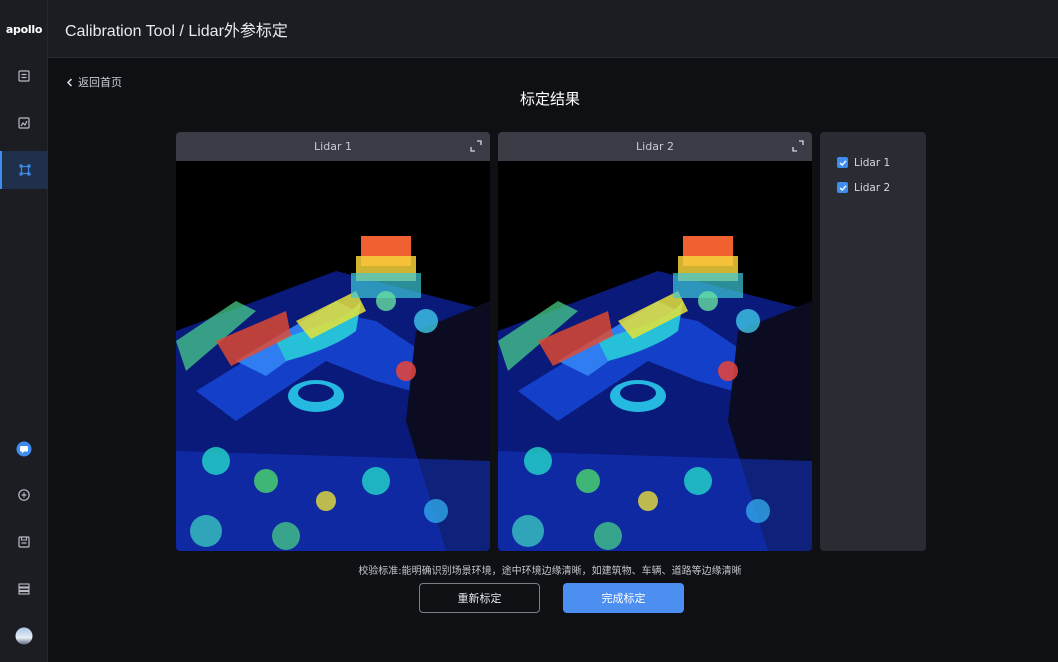 The height and width of the screenshot is (662, 1058). What do you see at coordinates (479, 598) in the screenshot?
I see `recalibrate-button: 重新标定` at bounding box center [479, 598].